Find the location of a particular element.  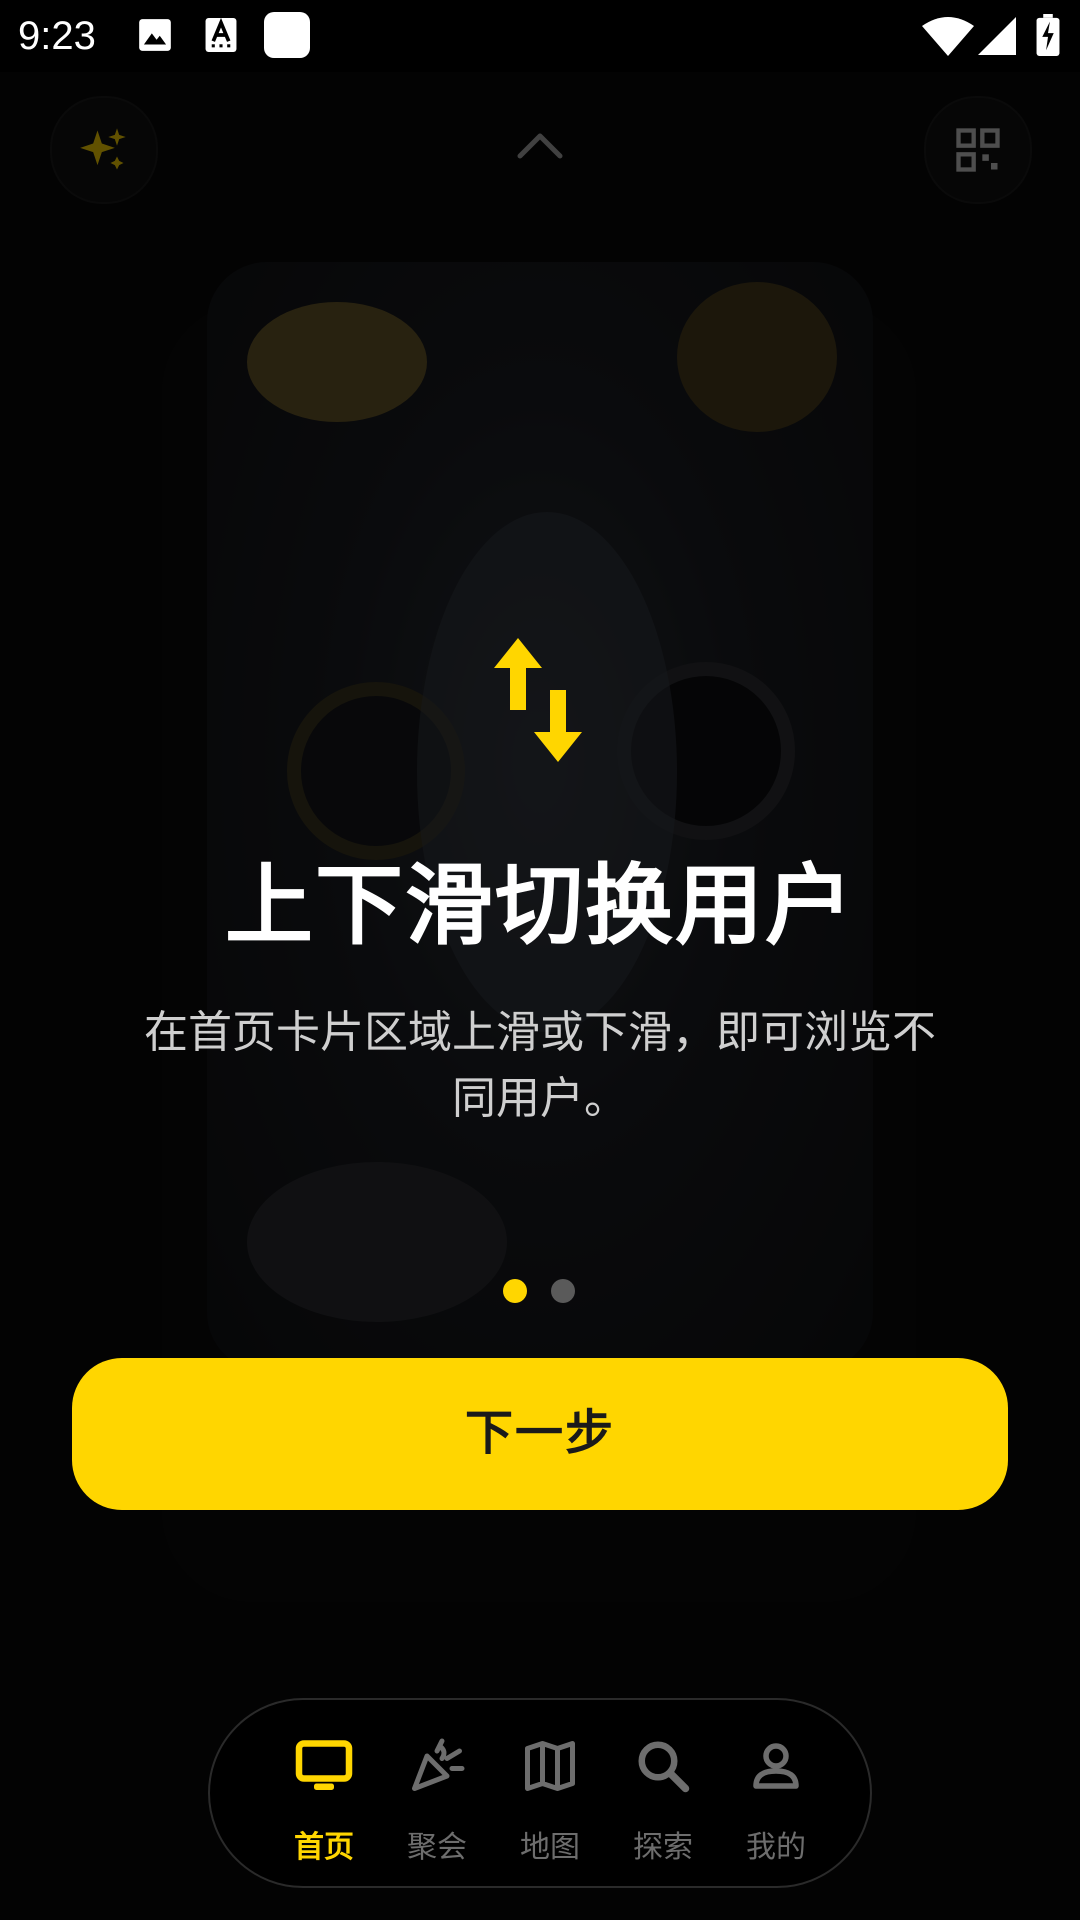

tab-label: 地图 is located at coordinates (550, 1847).